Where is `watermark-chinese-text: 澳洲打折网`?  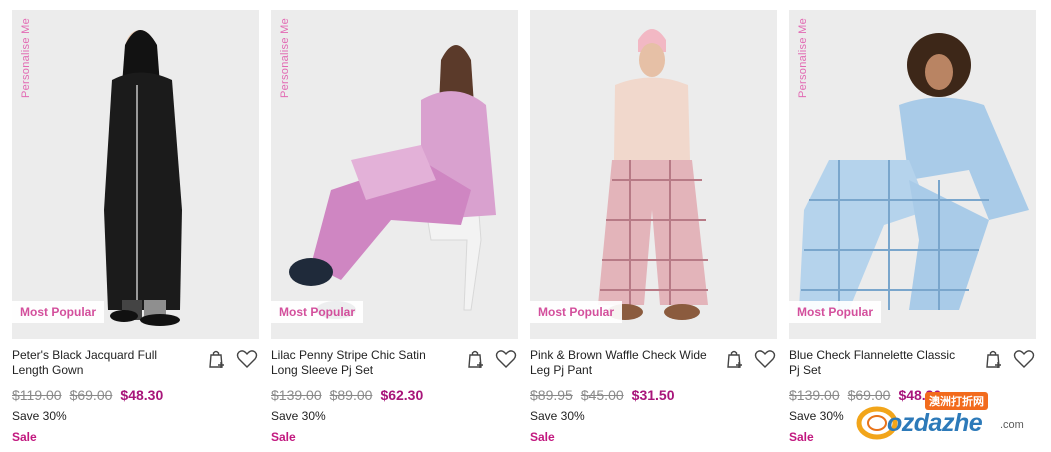 watermark-chinese-text: 澳洲打折网 is located at coordinates (956, 401).